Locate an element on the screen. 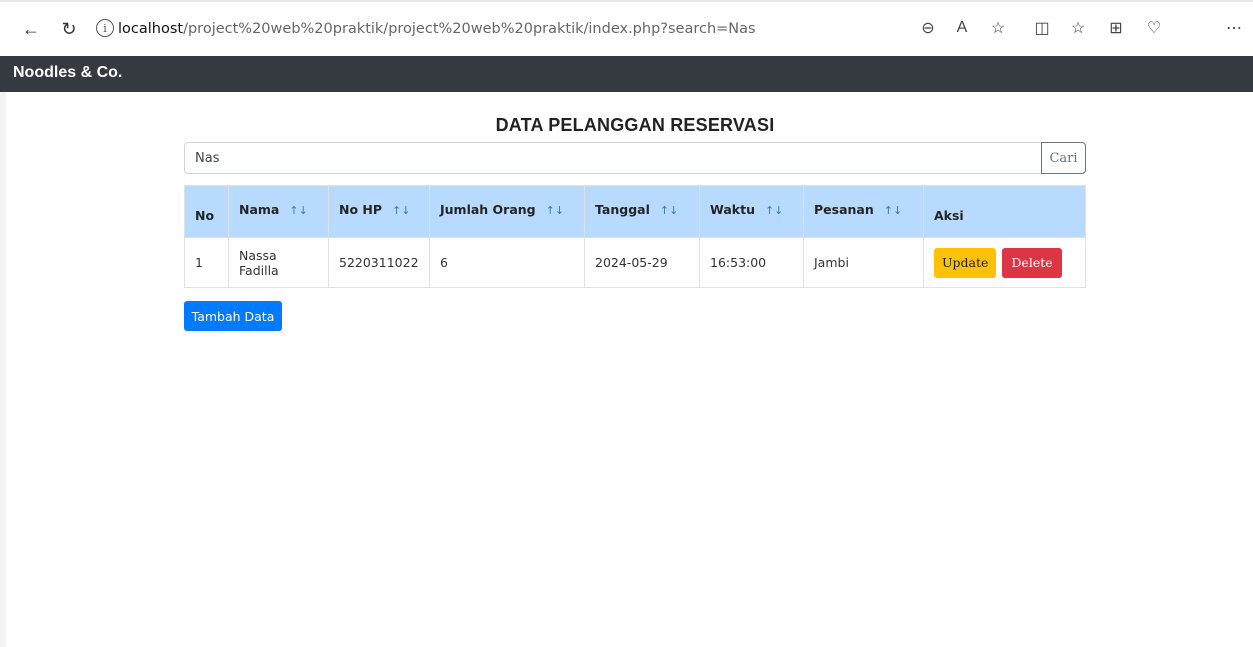 The height and width of the screenshot is (647, 1253). top-navbar: Noodles & Co. is located at coordinates (626, 74).